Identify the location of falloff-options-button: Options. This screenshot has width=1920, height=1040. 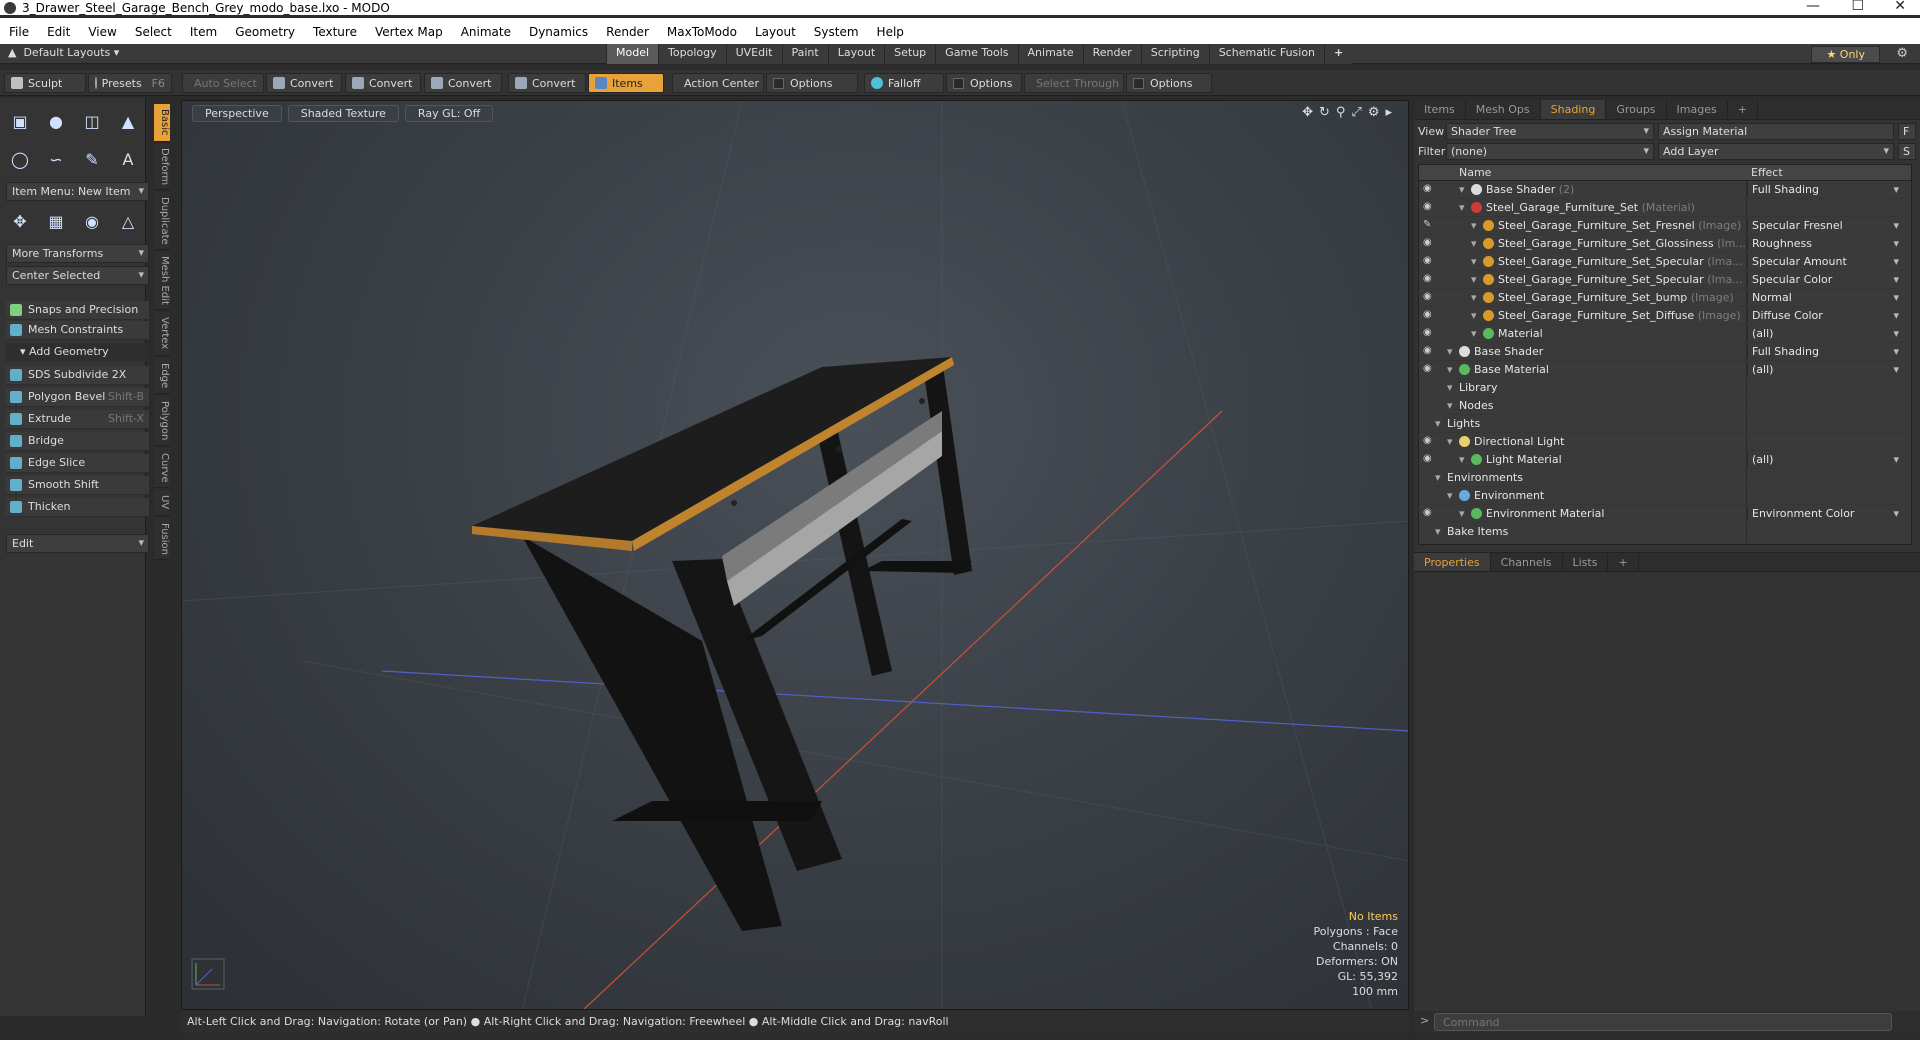
(984, 83).